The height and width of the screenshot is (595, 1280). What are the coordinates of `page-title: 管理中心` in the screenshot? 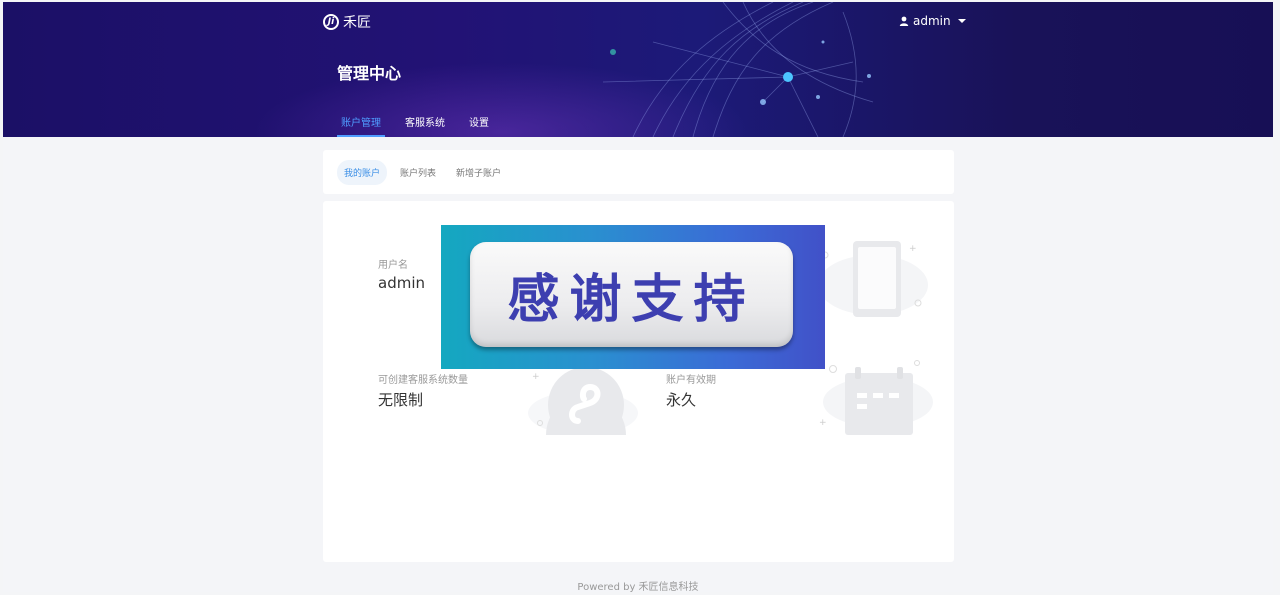 It's located at (369, 73).